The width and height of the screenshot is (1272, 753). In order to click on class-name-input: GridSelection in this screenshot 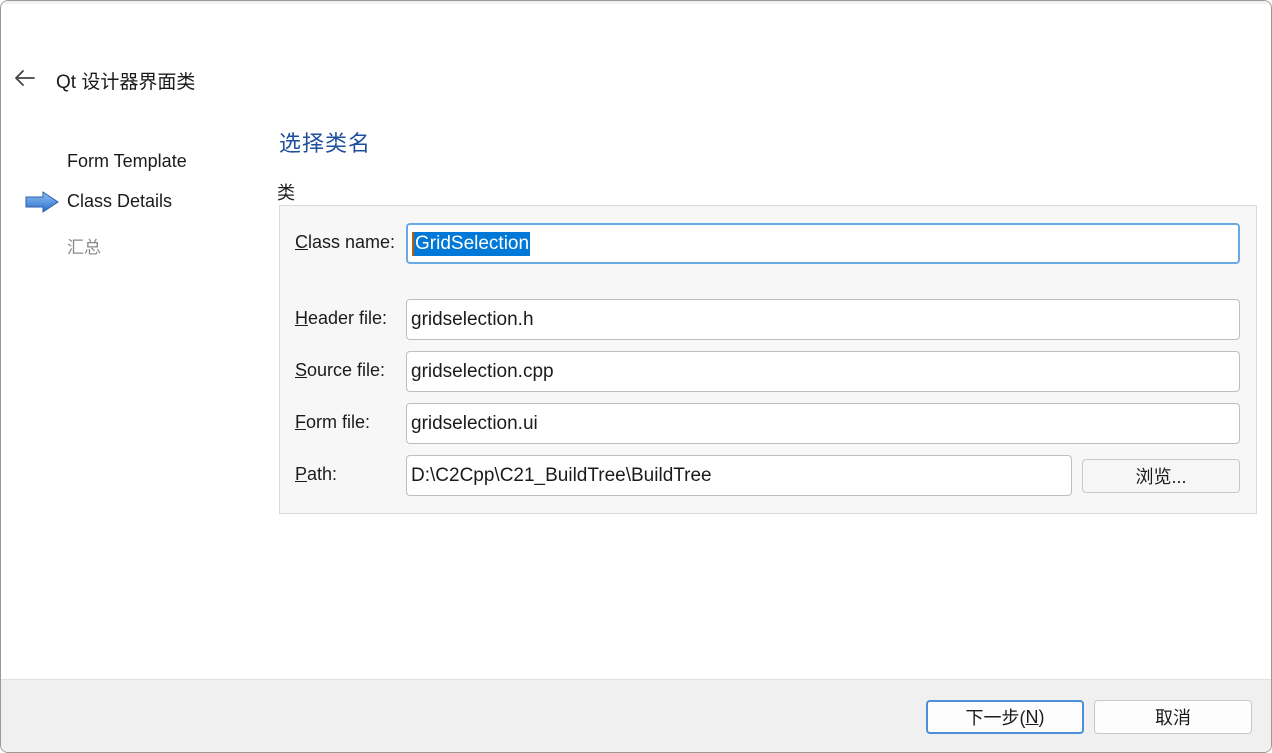, I will do `click(823, 243)`.